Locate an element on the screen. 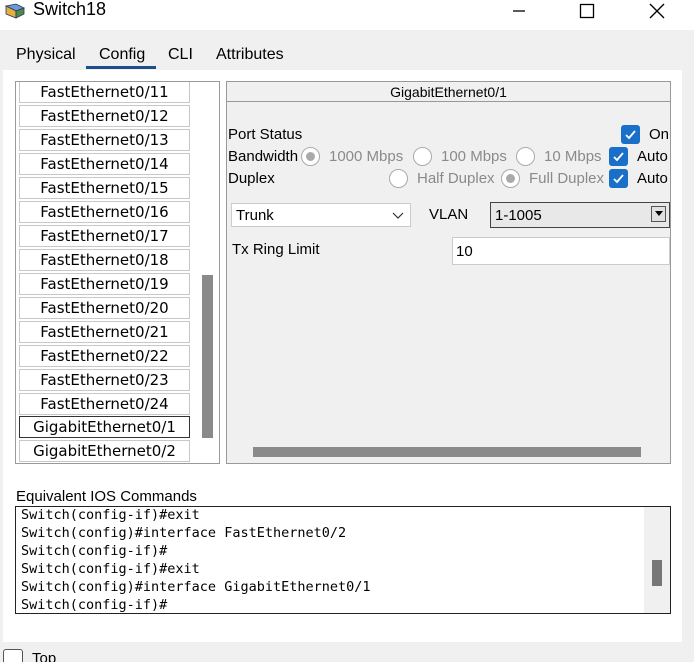 This screenshot has height=662, width=694. ios-scroll-thumb is located at coordinates (657, 573).